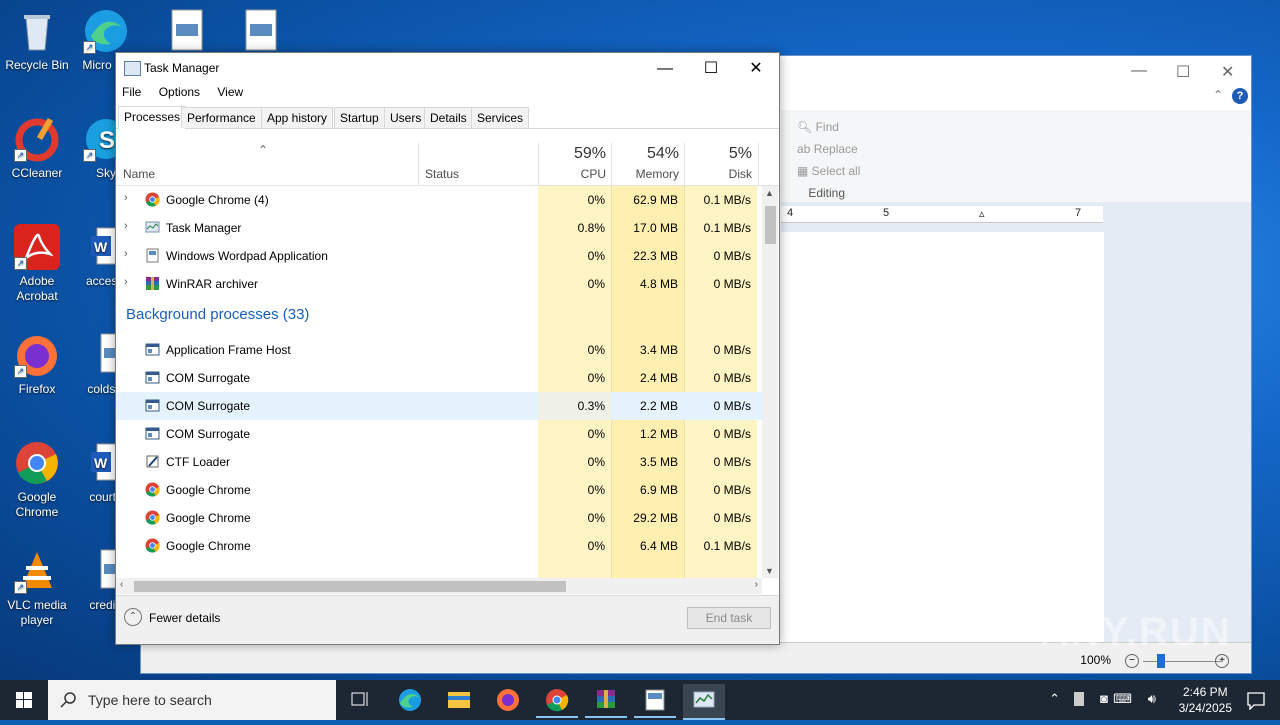 Image resolution: width=1280 pixels, height=725 pixels. What do you see at coordinates (152, 461) in the screenshot?
I see `pen-icon` at bounding box center [152, 461].